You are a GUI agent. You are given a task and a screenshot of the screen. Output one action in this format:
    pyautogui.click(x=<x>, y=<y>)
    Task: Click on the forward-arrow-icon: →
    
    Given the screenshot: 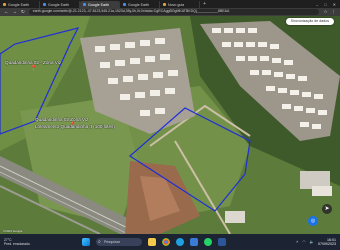 What is the action you would take?
    pyautogui.click(x=15, y=12)
    